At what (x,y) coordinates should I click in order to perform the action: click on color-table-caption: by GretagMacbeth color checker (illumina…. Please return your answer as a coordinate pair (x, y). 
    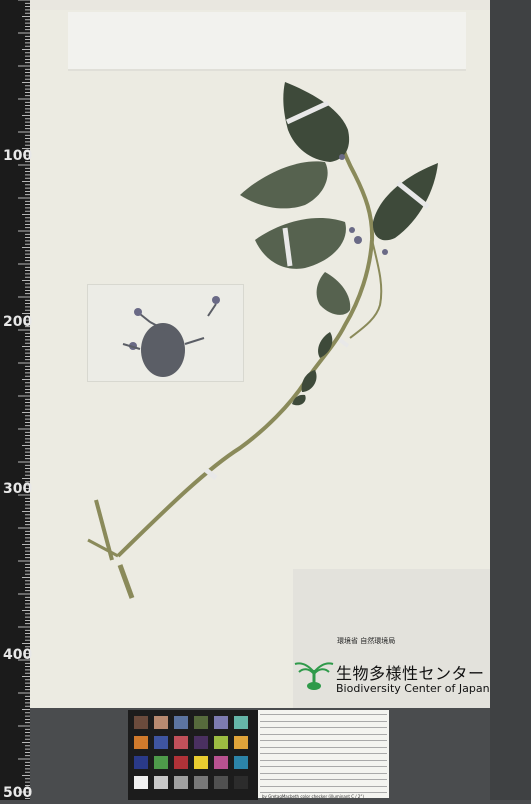
    Looking at the image, I should click on (313, 796).